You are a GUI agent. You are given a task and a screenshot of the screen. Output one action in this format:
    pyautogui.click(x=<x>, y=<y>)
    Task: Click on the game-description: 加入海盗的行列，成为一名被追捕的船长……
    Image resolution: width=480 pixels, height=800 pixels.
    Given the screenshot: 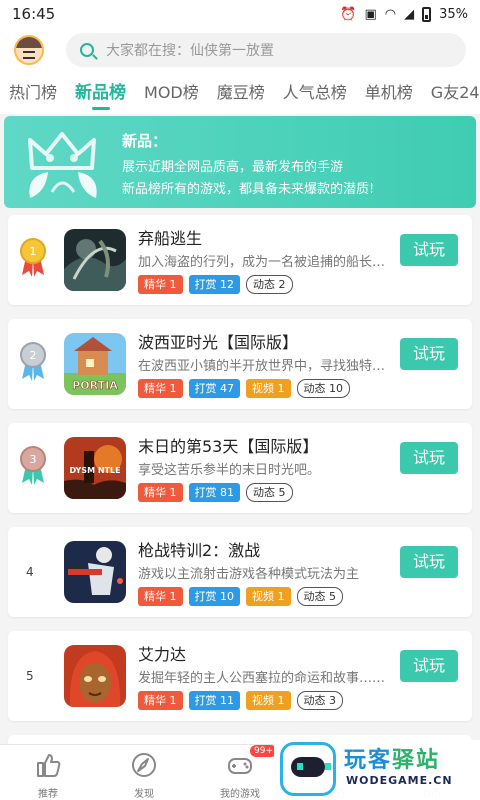 What is the action you would take?
    pyautogui.click(x=265, y=262)
    